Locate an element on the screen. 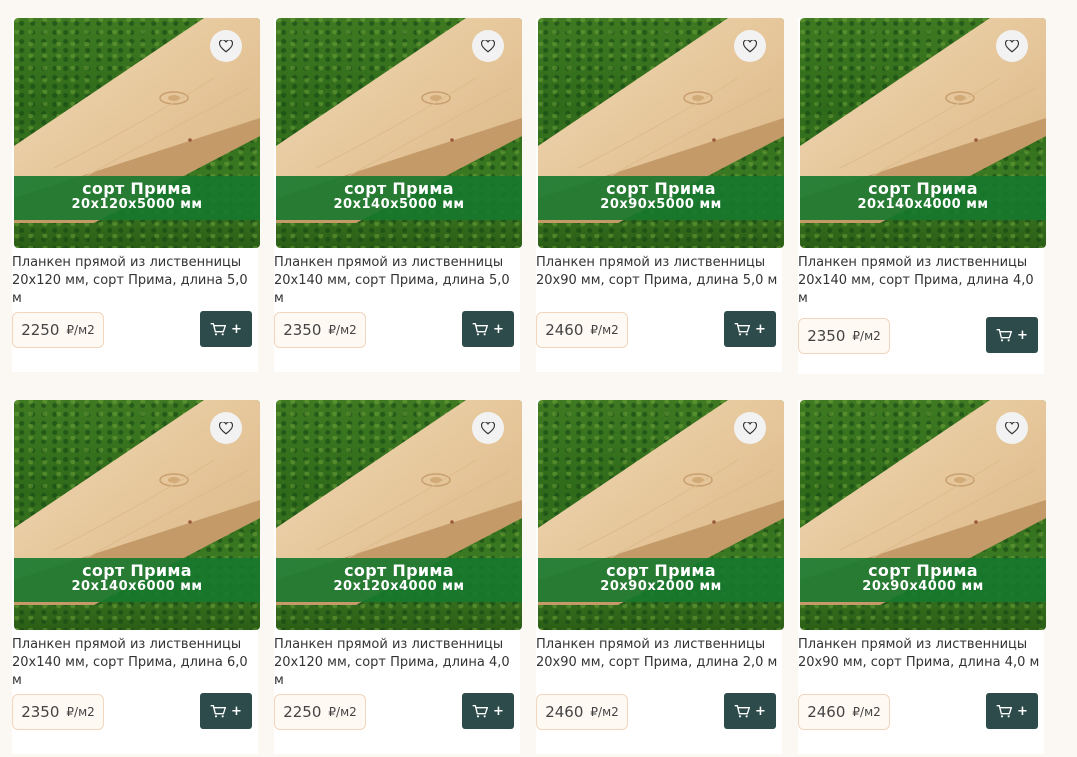  banner-size: 20х90х5000 мм is located at coordinates (661, 204).